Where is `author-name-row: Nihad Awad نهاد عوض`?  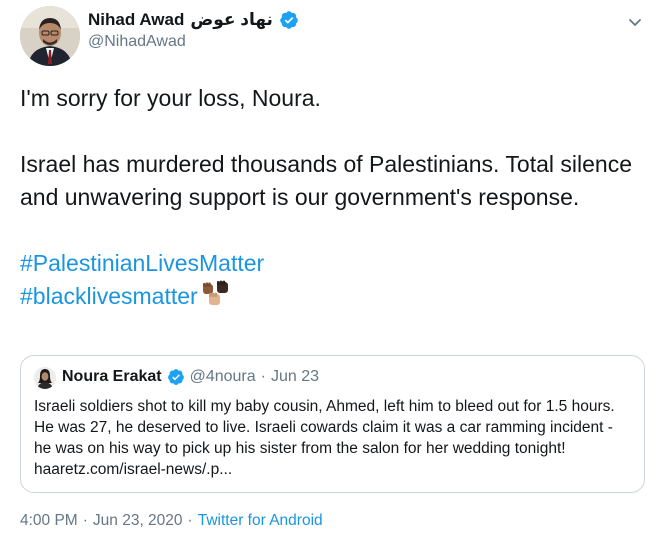
author-name-row: Nihad Awad نهاد عوض is located at coordinates (193, 20).